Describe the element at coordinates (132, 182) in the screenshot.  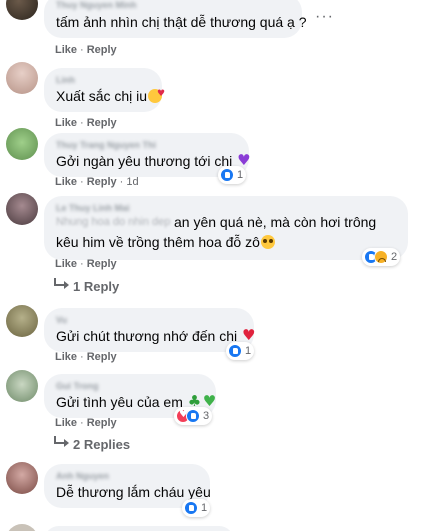
I see `timestamp: 1d` at that location.